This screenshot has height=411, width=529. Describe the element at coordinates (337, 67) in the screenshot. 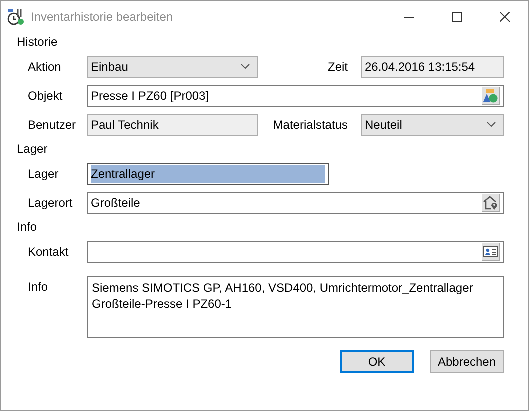

I see `field-label: Zeit` at that location.